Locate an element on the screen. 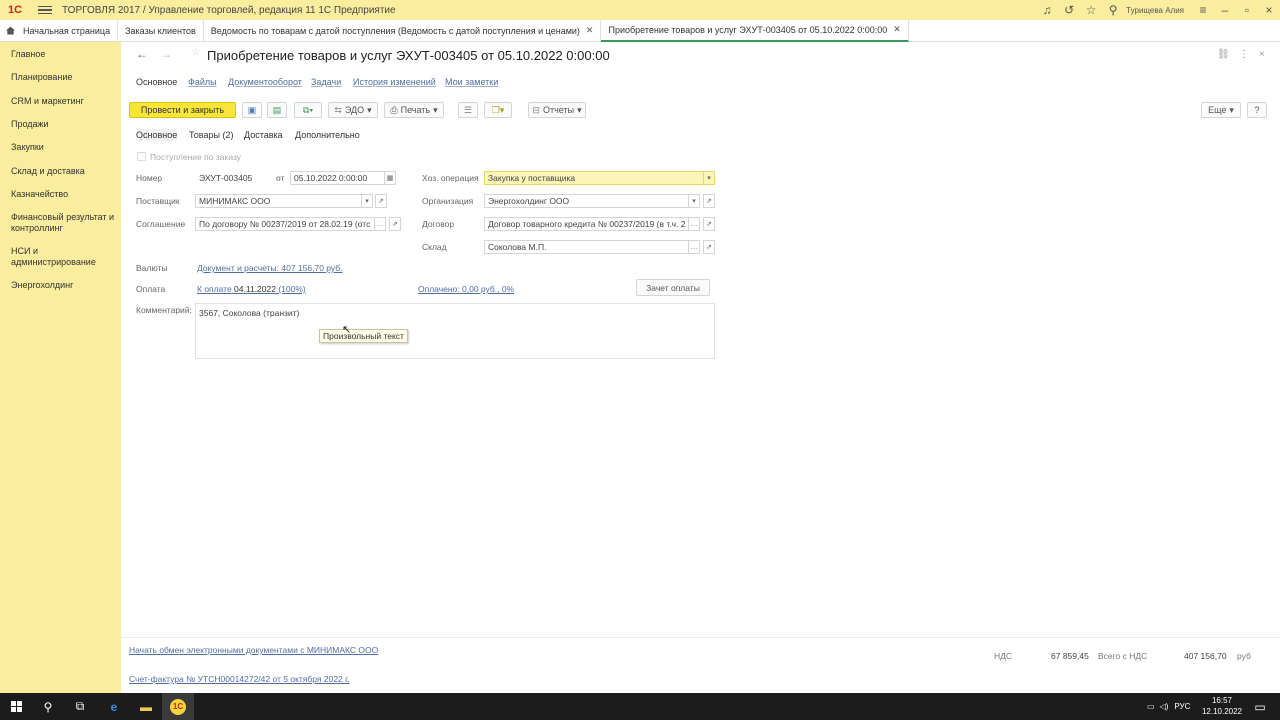  currency-label: Валюты is located at coordinates (152, 268).